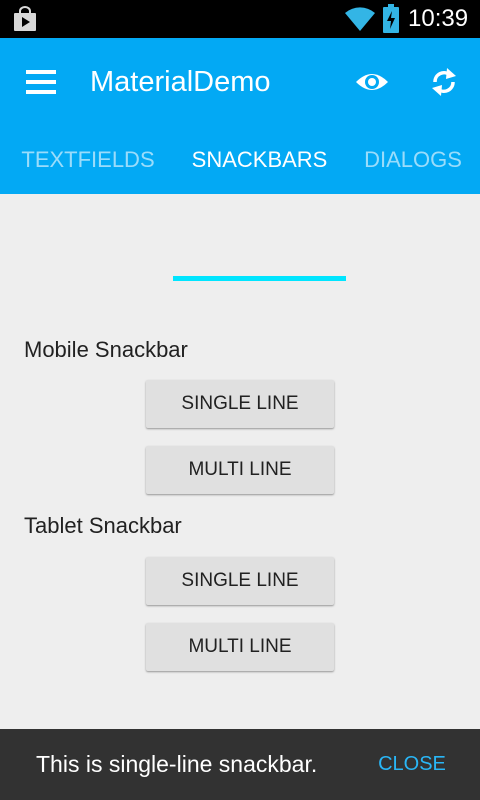  Describe the element at coordinates (444, 82) in the screenshot. I see `refresh-icon` at that location.